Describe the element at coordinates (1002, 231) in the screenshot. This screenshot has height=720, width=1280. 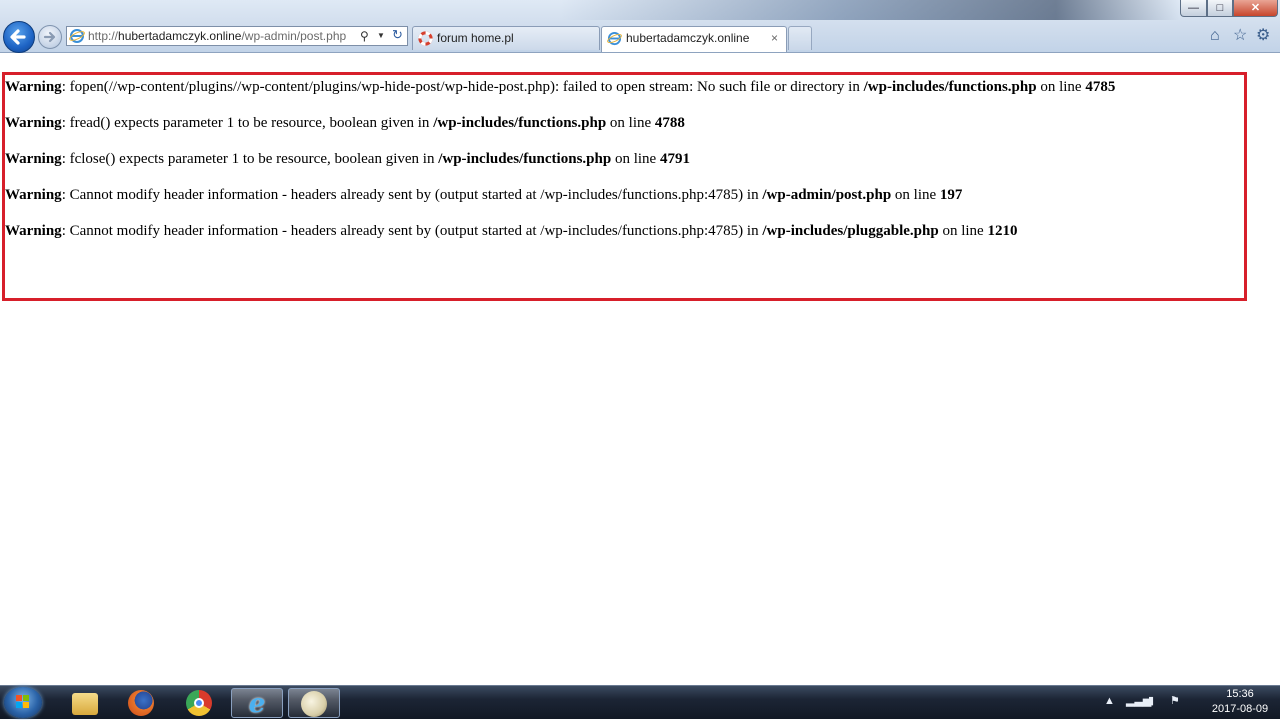
I see `warning-line-number: 1210` at that location.